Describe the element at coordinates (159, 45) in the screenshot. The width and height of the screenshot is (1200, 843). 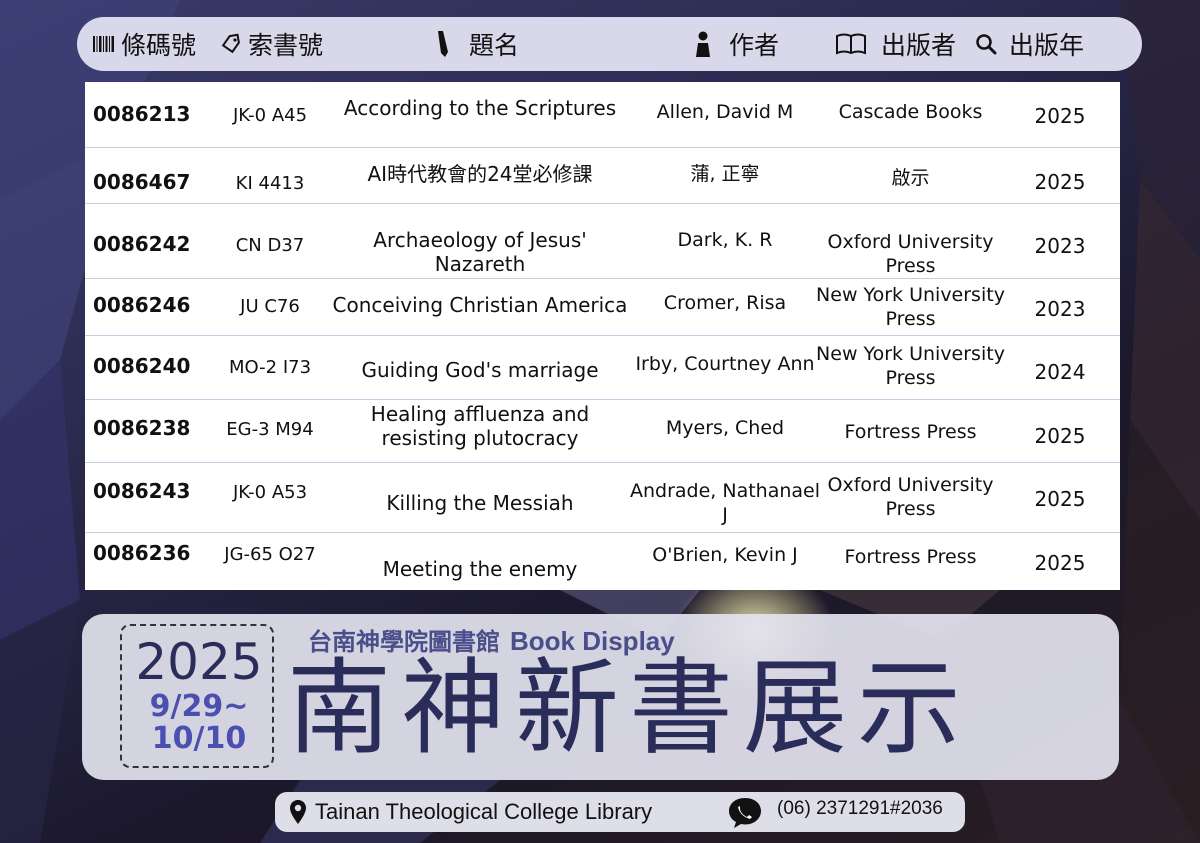
I see `header-barcode-label: 條碼號` at that location.